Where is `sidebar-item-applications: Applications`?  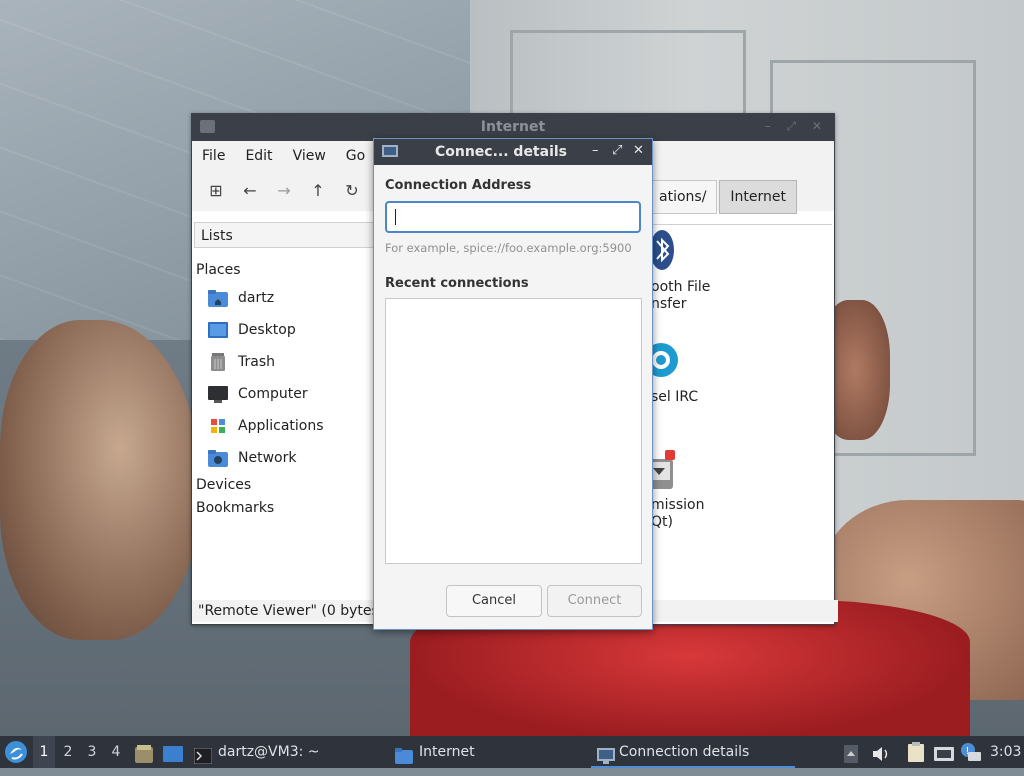
sidebar-item-applications: Applications is located at coordinates (266, 426).